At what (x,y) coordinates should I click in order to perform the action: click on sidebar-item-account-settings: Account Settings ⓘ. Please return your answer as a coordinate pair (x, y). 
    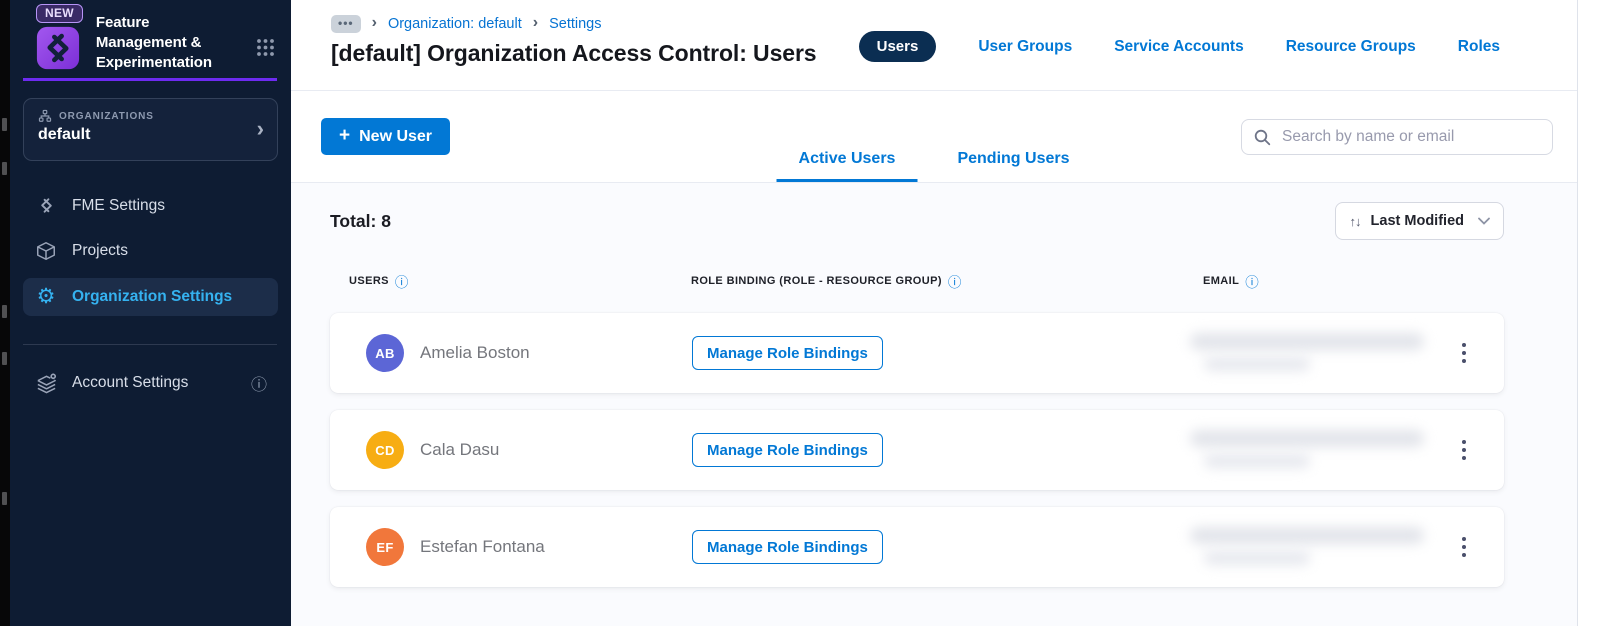
    Looking at the image, I should click on (150, 383).